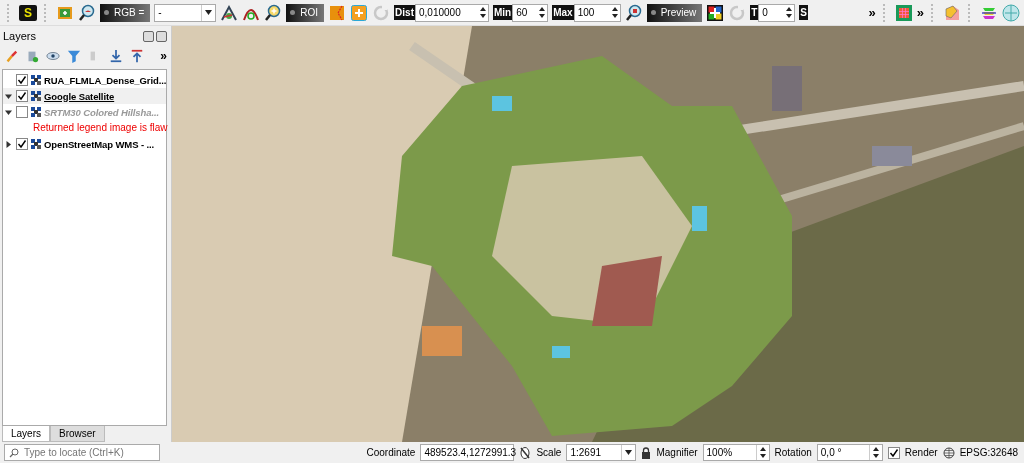  Describe the element at coordinates (161, 36) in the screenshot. I see `close-icon` at that location.